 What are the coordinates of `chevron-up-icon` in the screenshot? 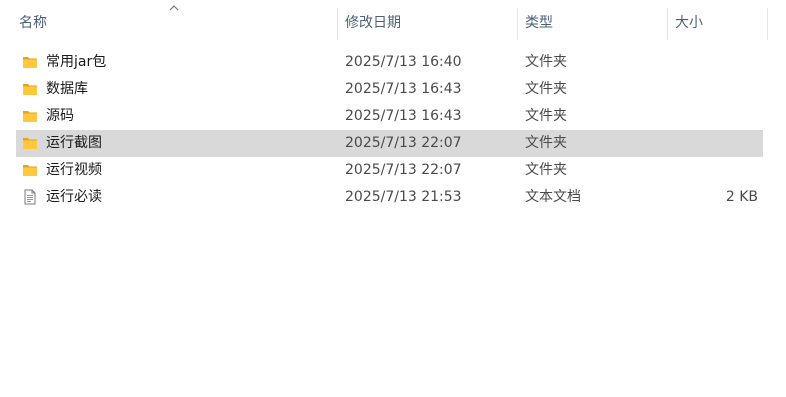 It's located at (174, 8).